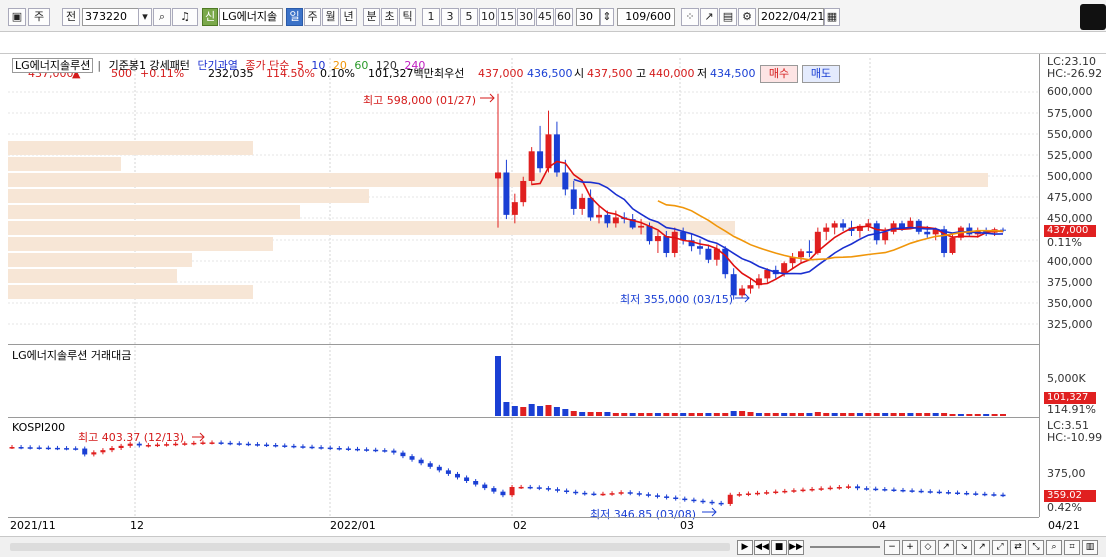 This screenshot has height=557, width=1106. I want to click on interval-15: 15, so click(507, 17).